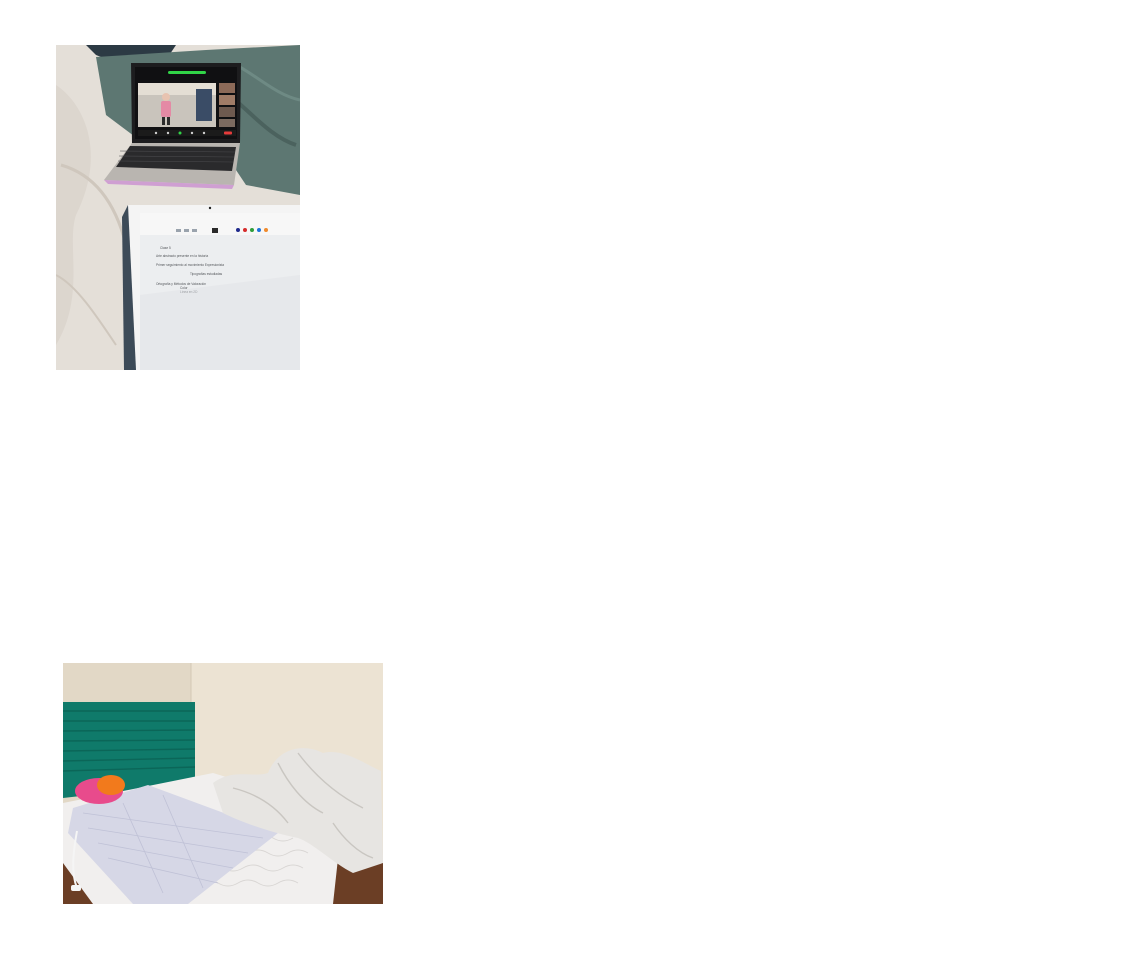 Image resolution: width=1128 pixels, height=956 pixels. I want to click on notes-toolbar, so click(220, 224).